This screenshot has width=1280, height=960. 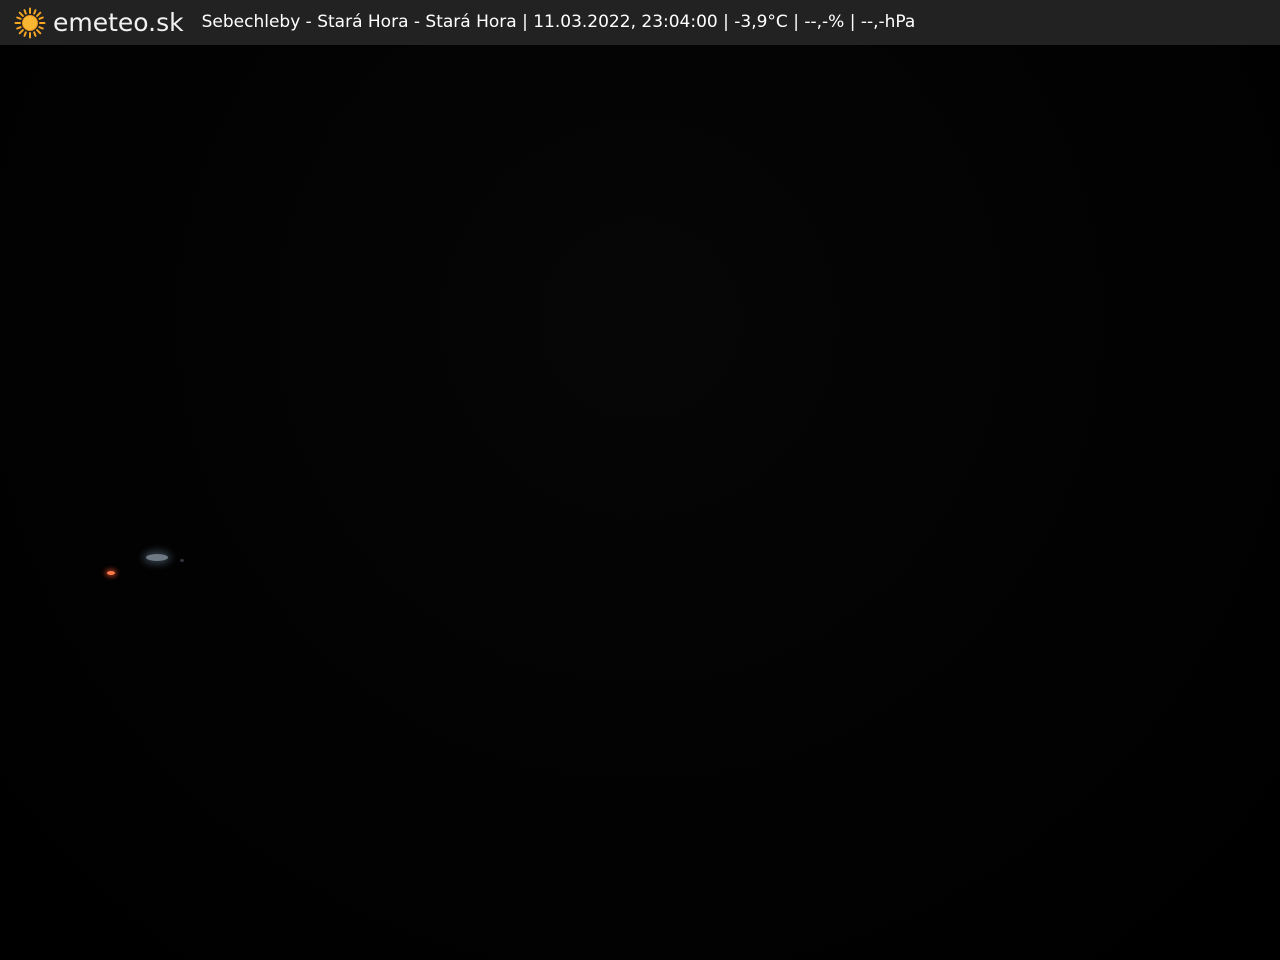 What do you see at coordinates (111, 573) in the screenshot?
I see `distant-red-light` at bounding box center [111, 573].